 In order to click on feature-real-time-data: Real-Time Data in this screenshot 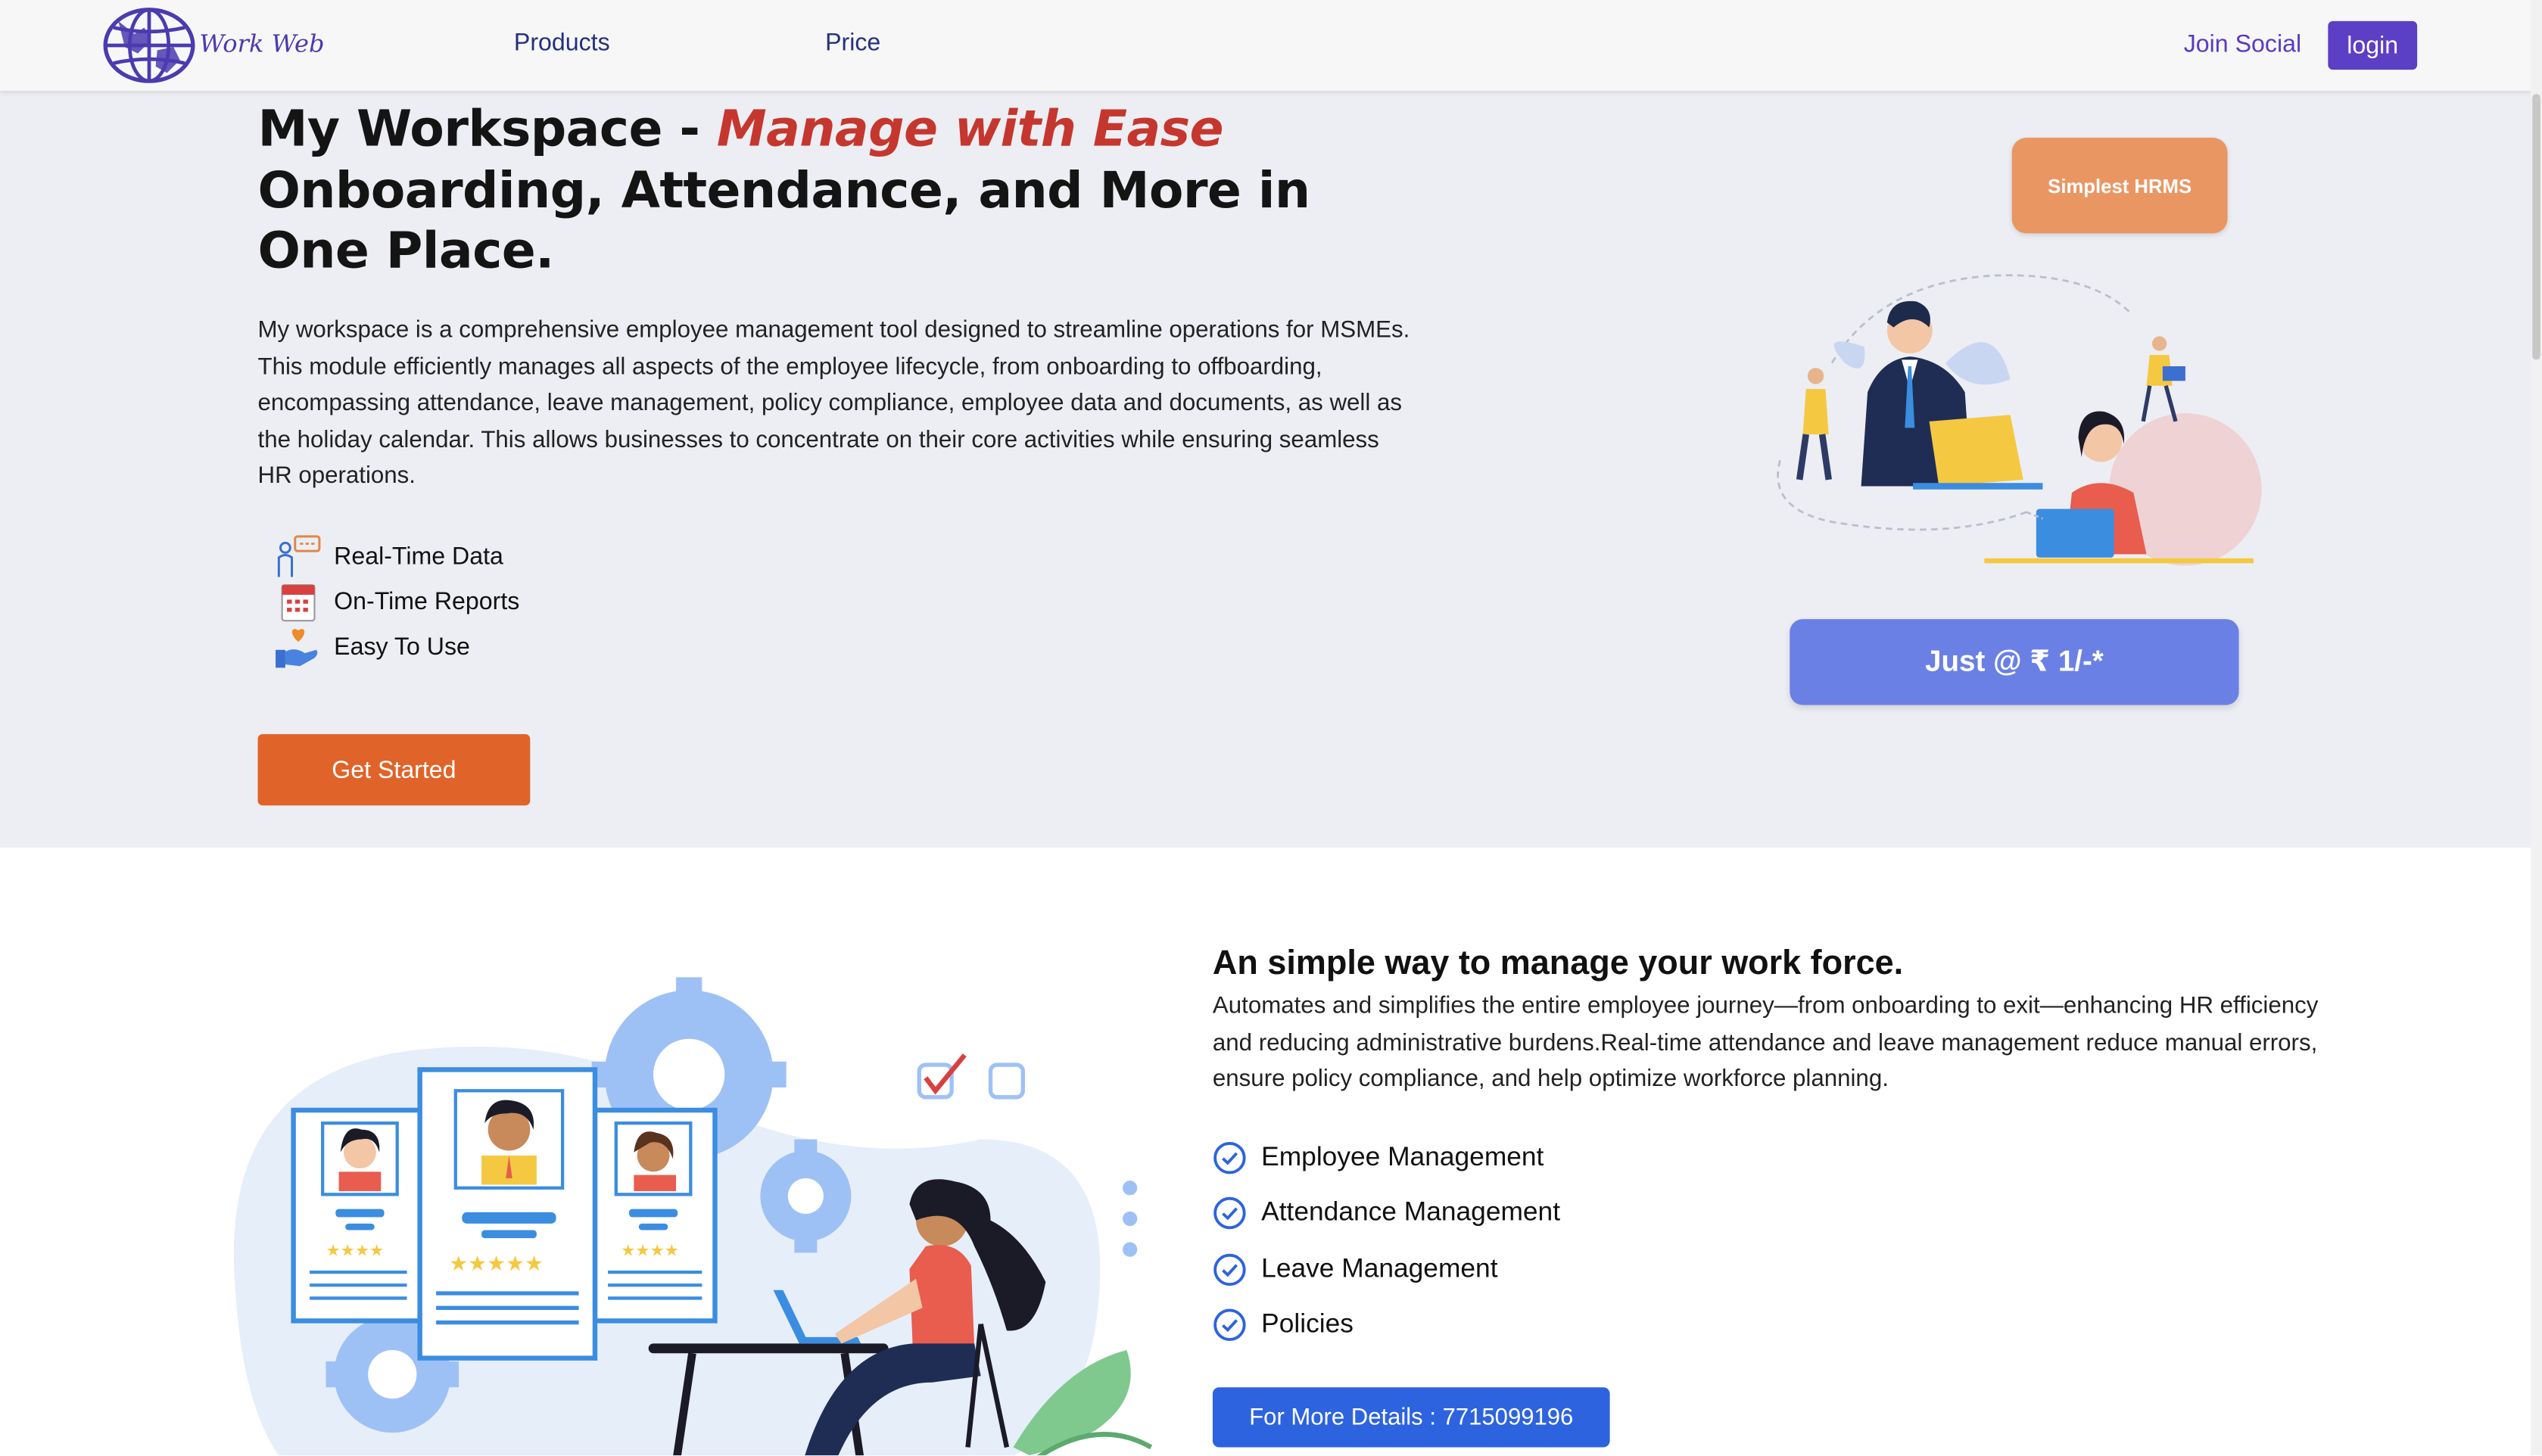, I will do `click(388, 556)`.